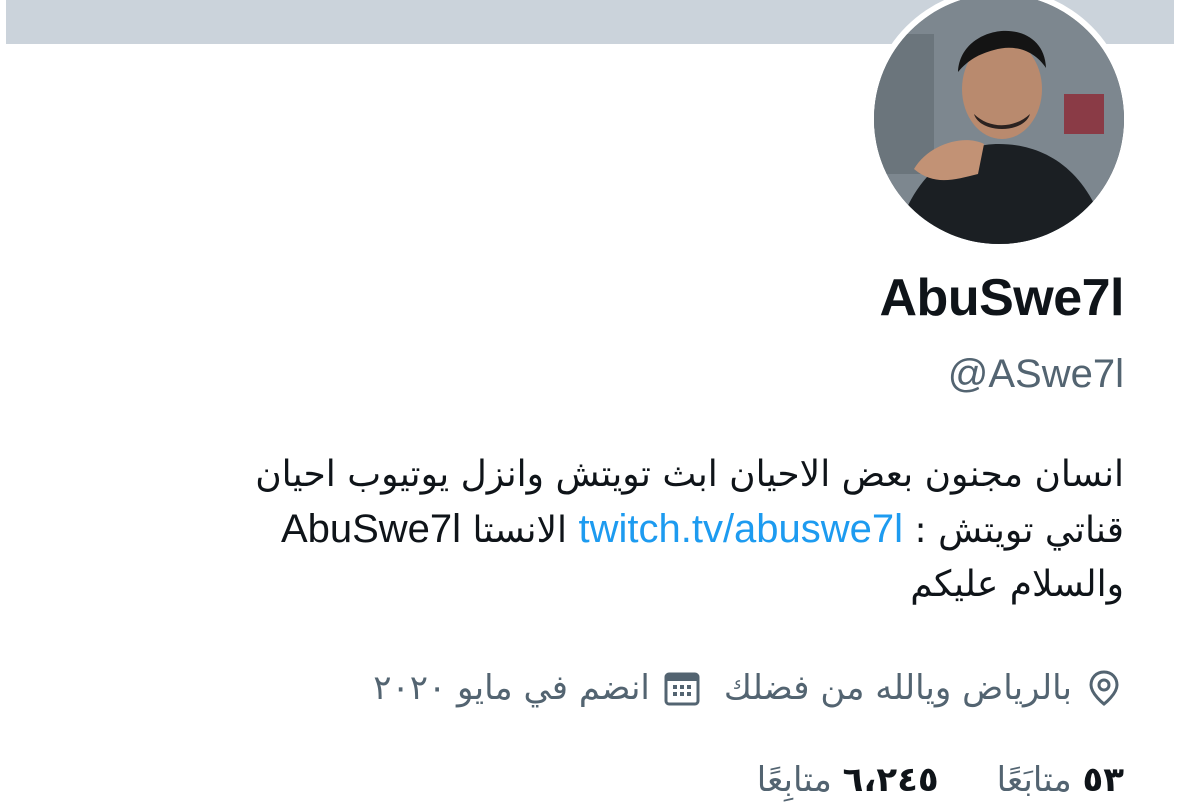 The width and height of the screenshot is (1178, 805). I want to click on profile-location: بالرياض ويالله من فضلك, so click(924, 688).